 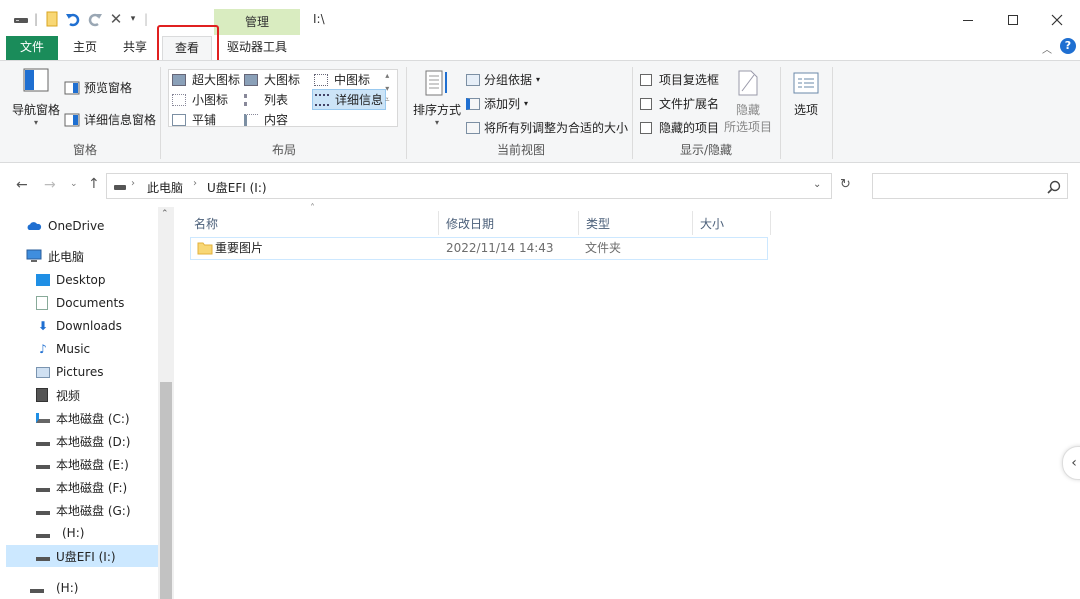 What do you see at coordinates (237, 187) in the screenshot?
I see `breadcrumb-drive: U盘EFI (I:)` at bounding box center [237, 187].